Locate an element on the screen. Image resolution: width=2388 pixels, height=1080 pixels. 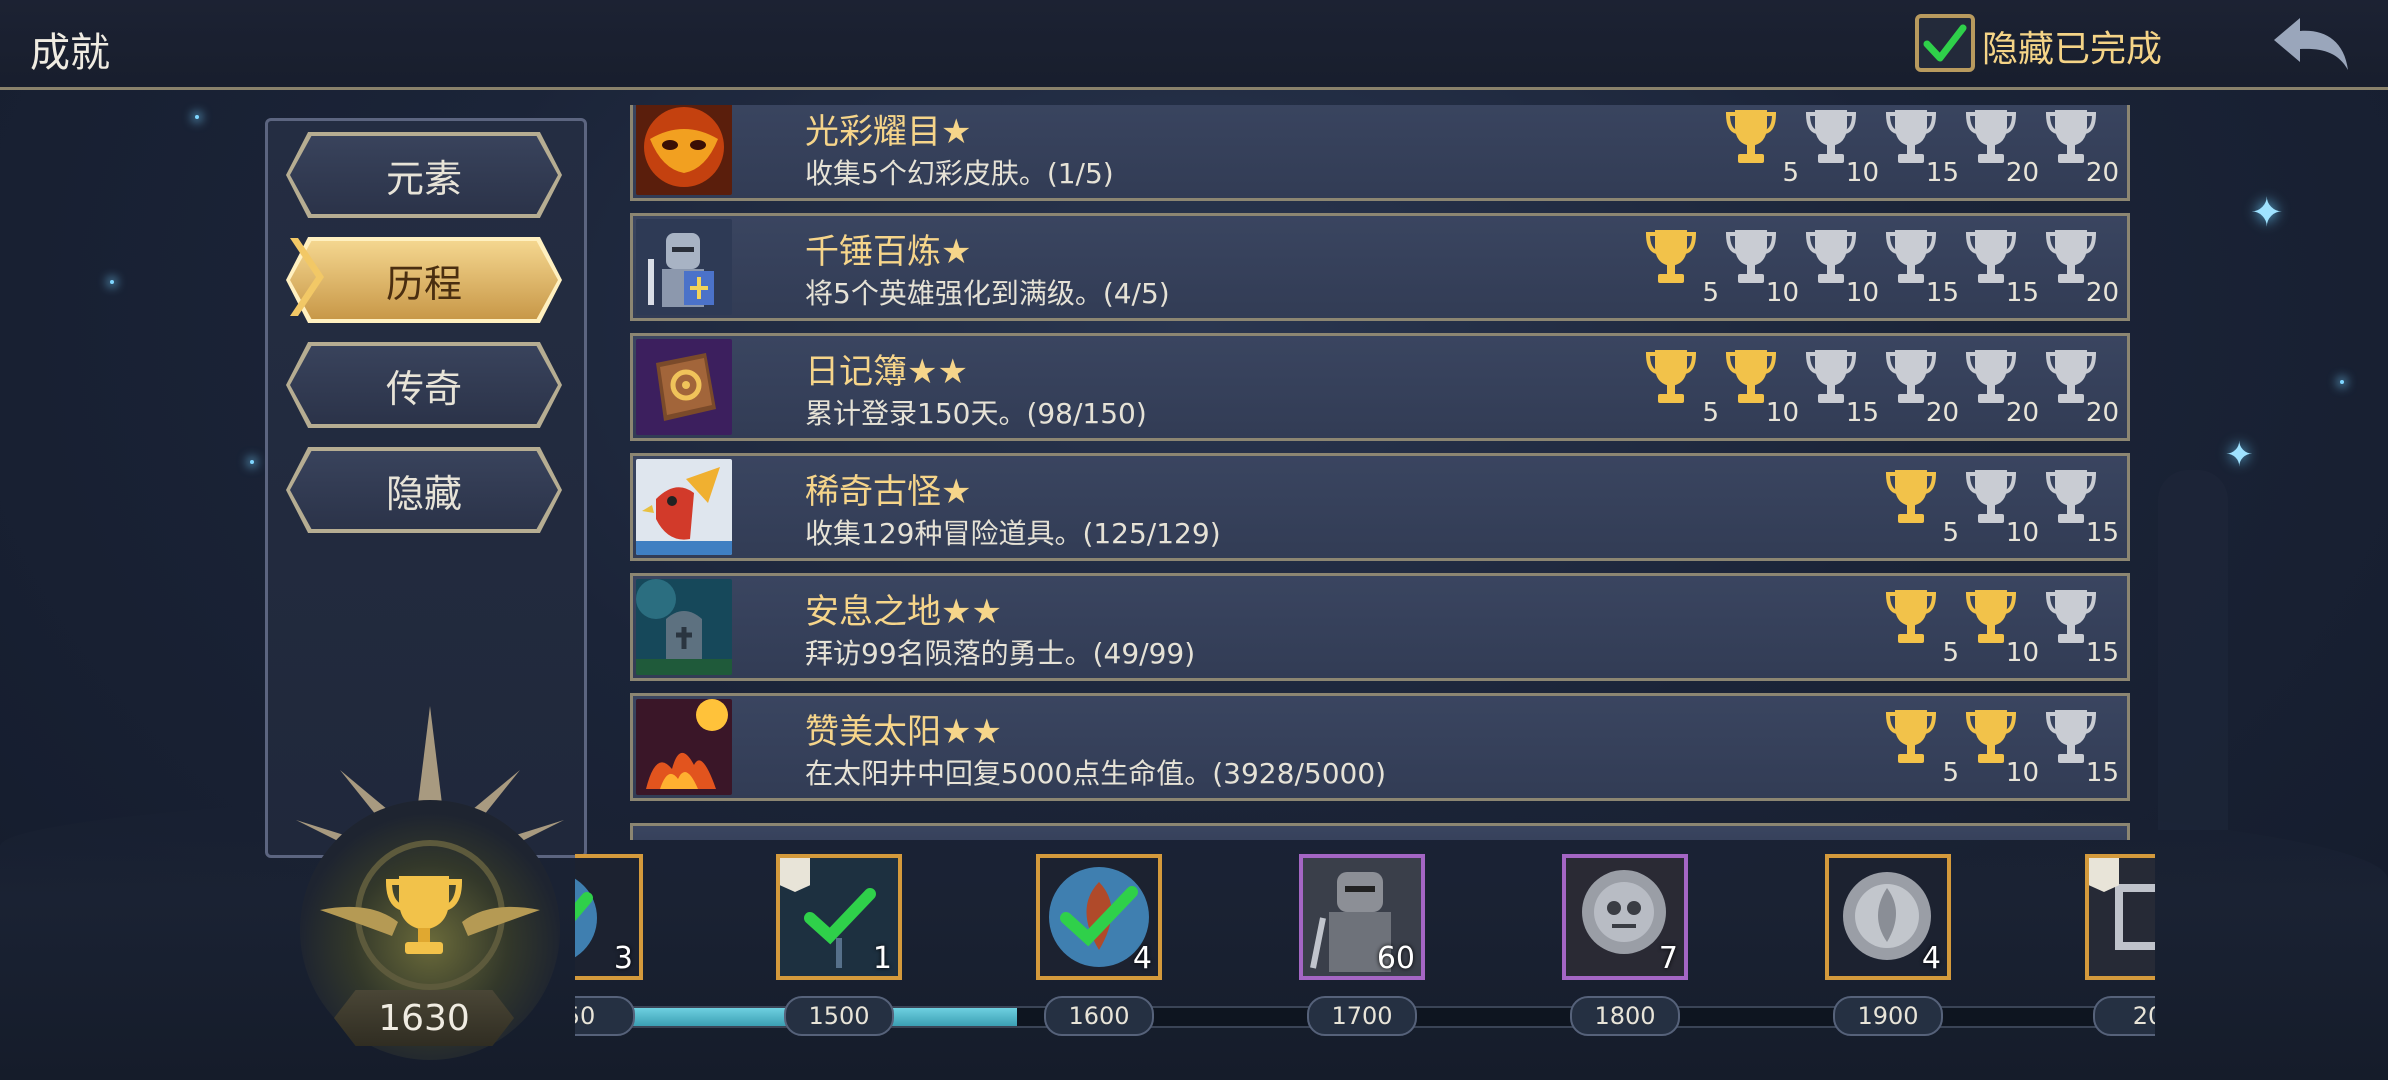
reward-box: 3 is located at coordinates (609, 917).